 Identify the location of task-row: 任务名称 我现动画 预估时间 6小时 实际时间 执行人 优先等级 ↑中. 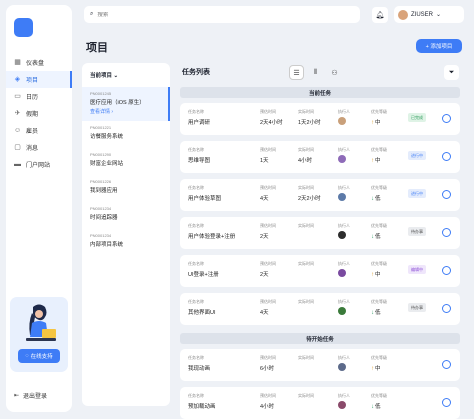
(320, 365).